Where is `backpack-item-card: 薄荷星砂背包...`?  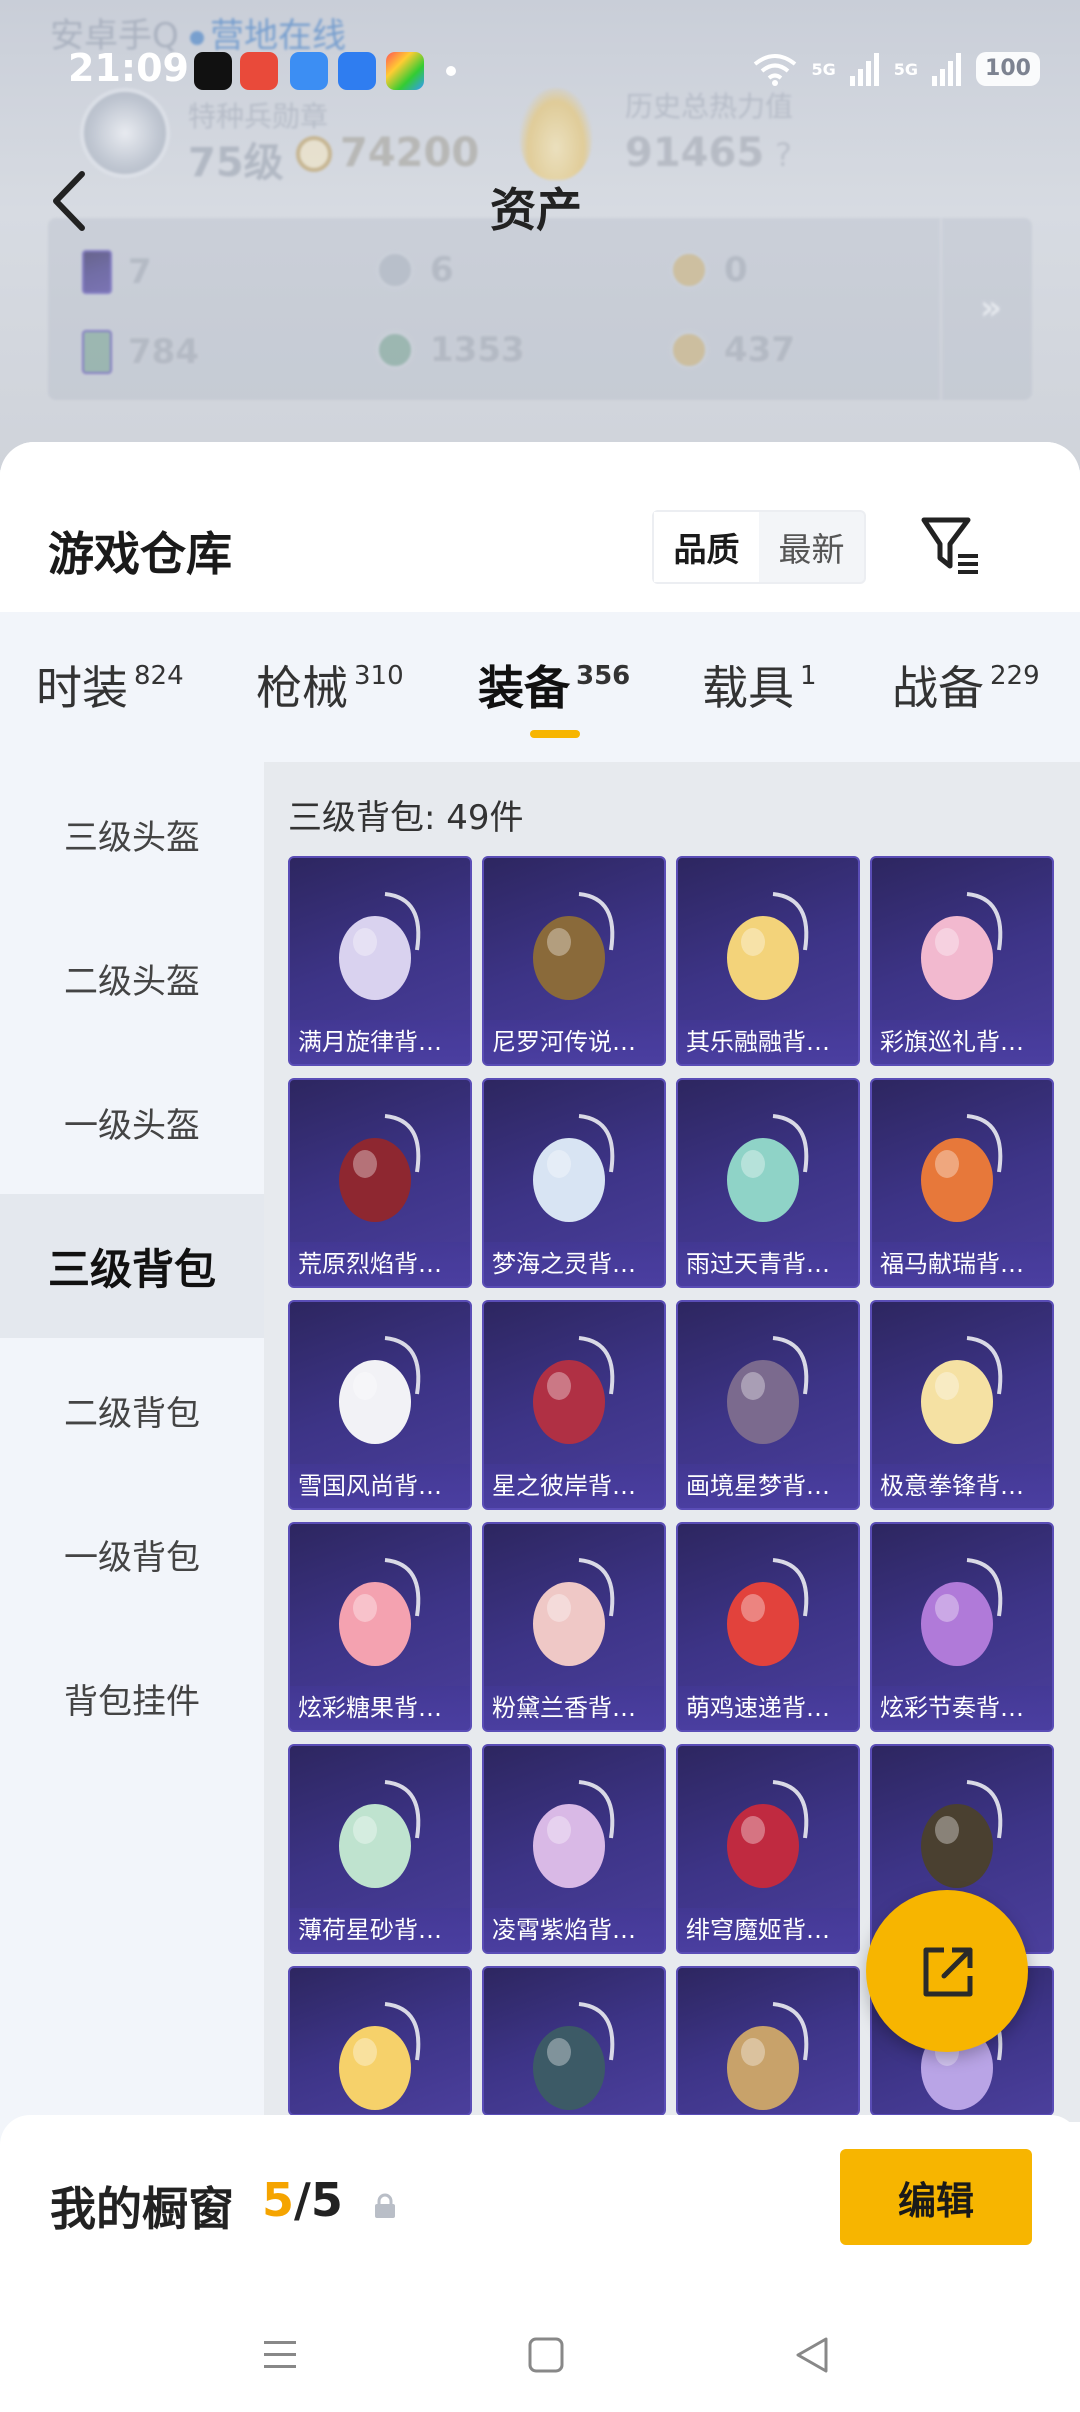 backpack-item-card: 薄荷星砂背包... is located at coordinates (380, 1849).